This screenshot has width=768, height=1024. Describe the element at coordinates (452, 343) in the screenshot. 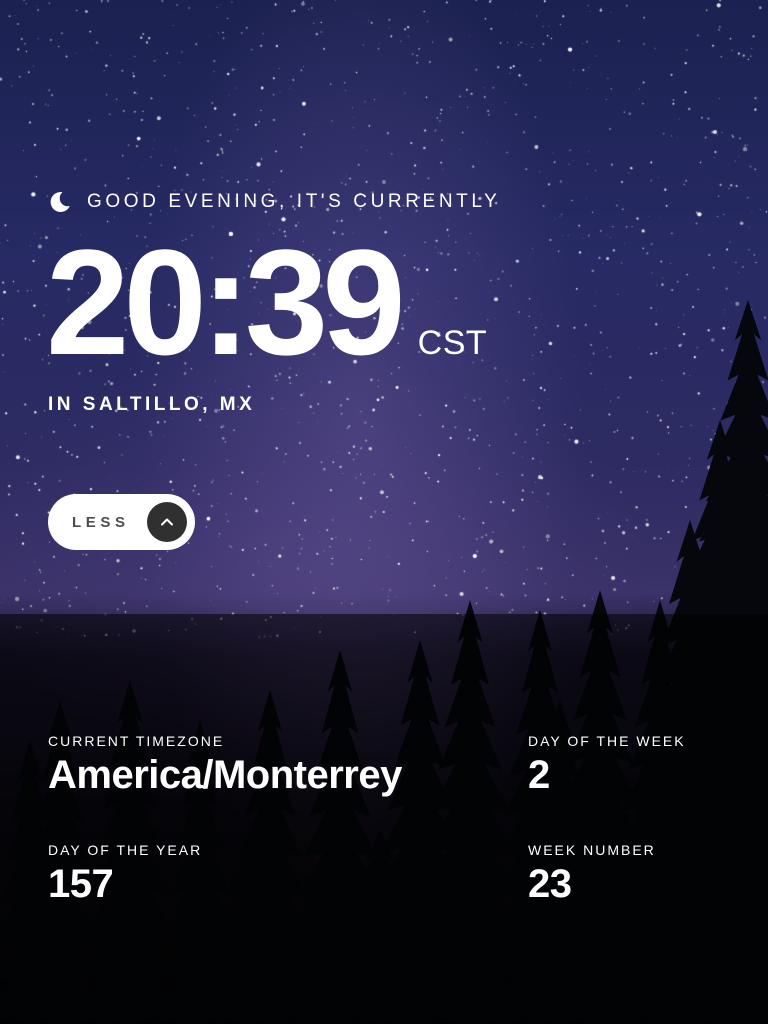

I see `timezone-abbreviation: CST` at that location.